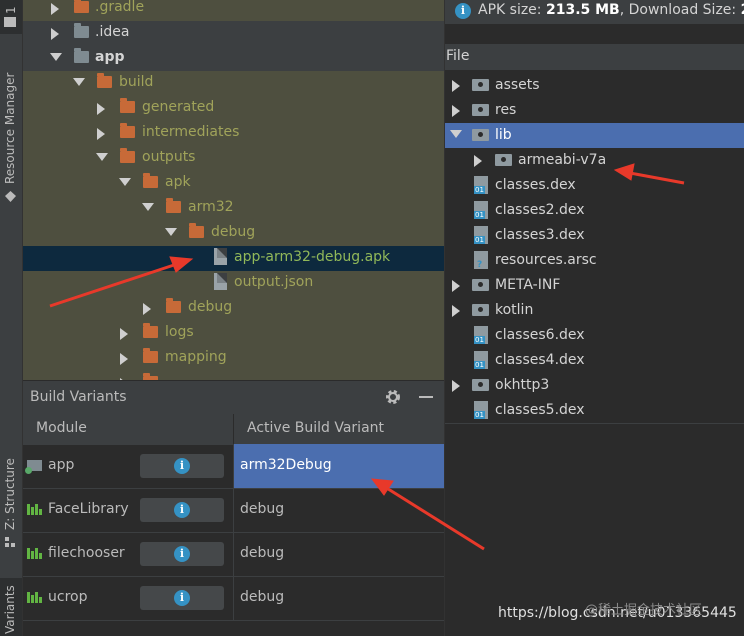 The height and width of the screenshot is (636, 744). What do you see at coordinates (657, 178) in the screenshot?
I see `arrow-to-armeabi` at bounding box center [657, 178].